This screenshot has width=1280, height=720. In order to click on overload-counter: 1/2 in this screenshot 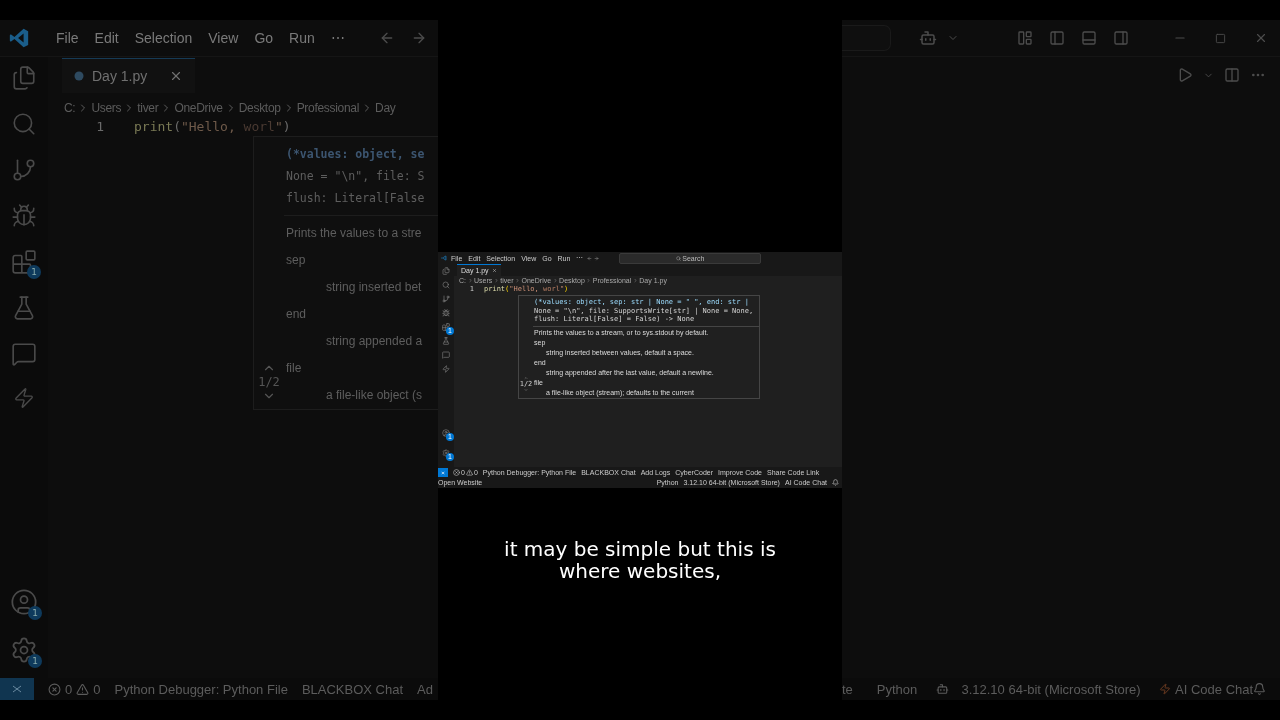, I will do `click(269, 382)`.